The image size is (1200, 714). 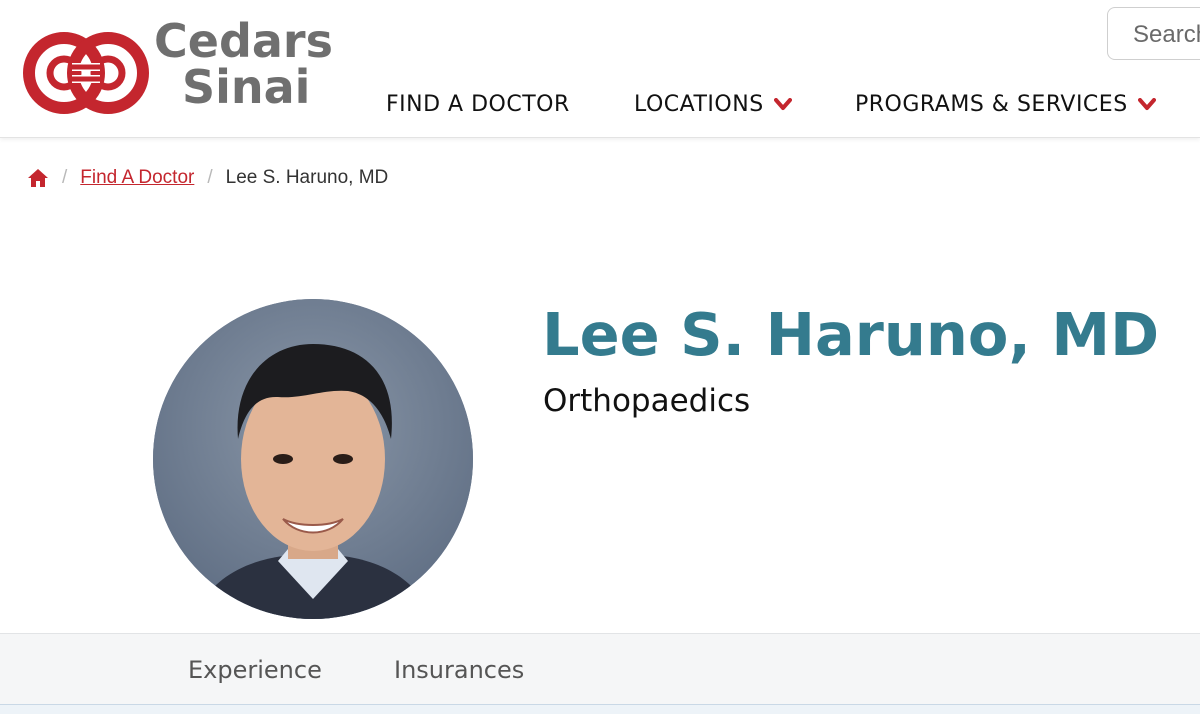 I want to click on linked-rings-logo-icon, so click(x=86, y=73).